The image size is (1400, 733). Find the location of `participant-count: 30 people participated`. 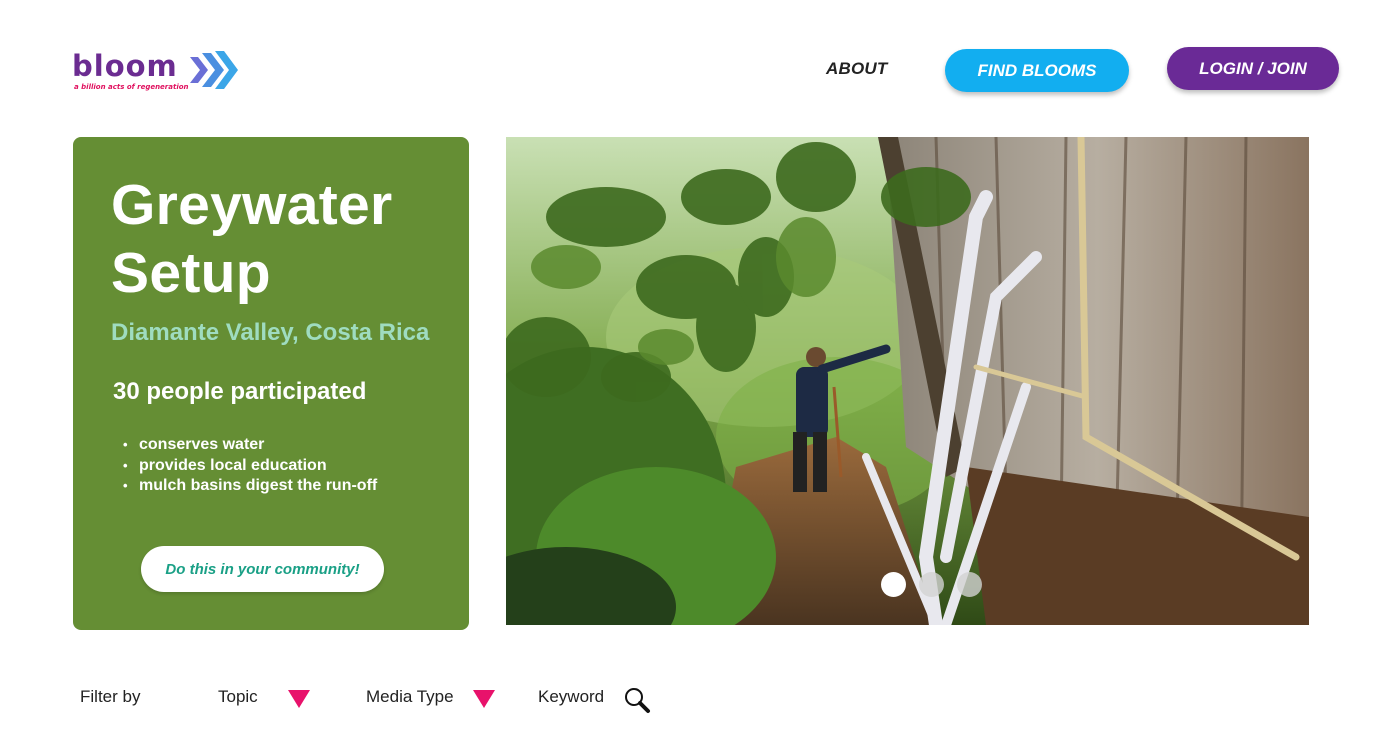

participant-count: 30 people participated is located at coordinates (240, 391).